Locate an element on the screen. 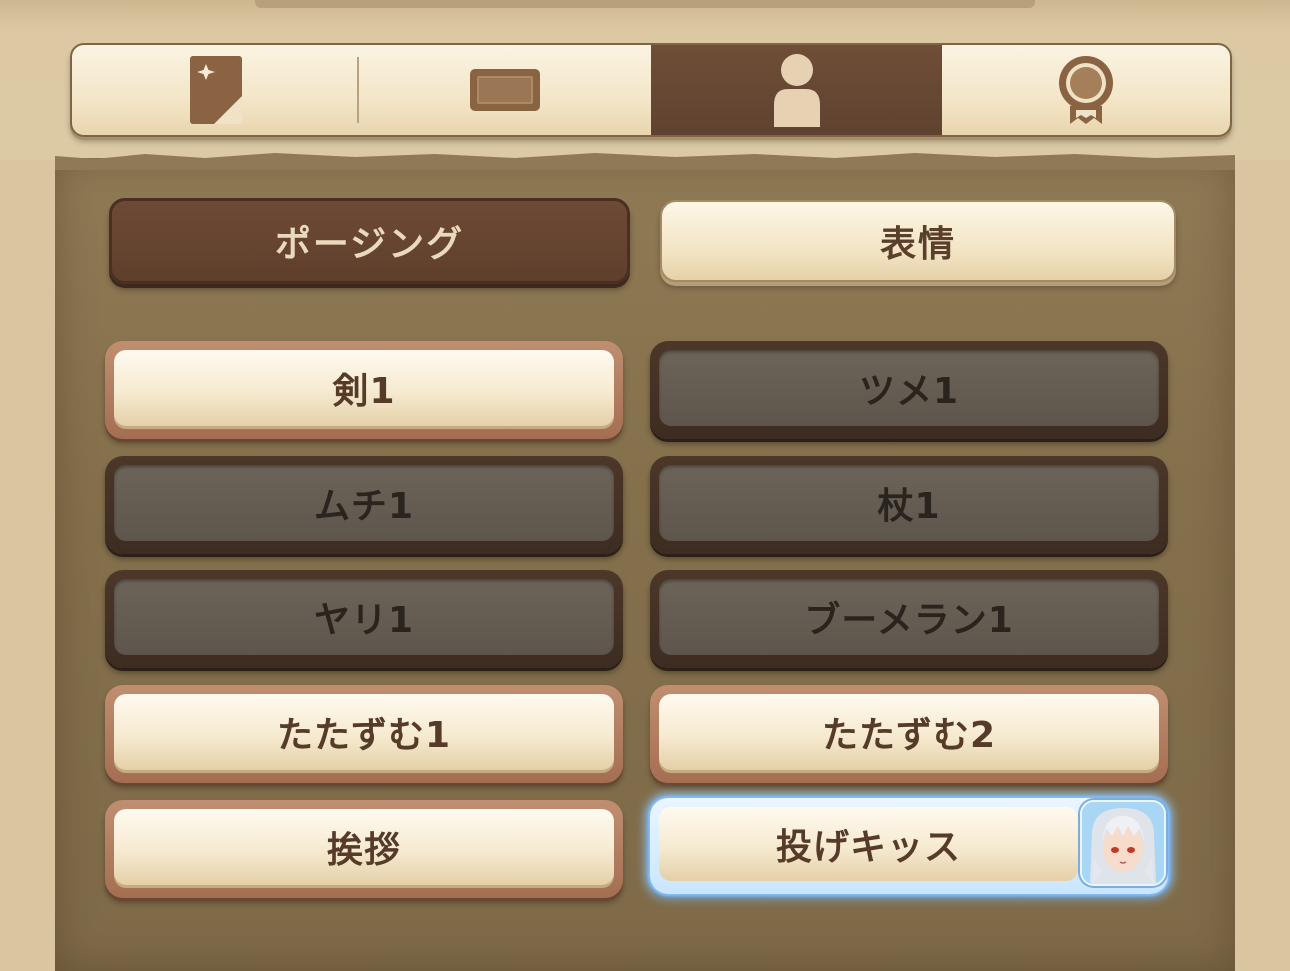 Image resolution: width=1290 pixels, height=971 pixels. character-avatar is located at coordinates (1123, 843).